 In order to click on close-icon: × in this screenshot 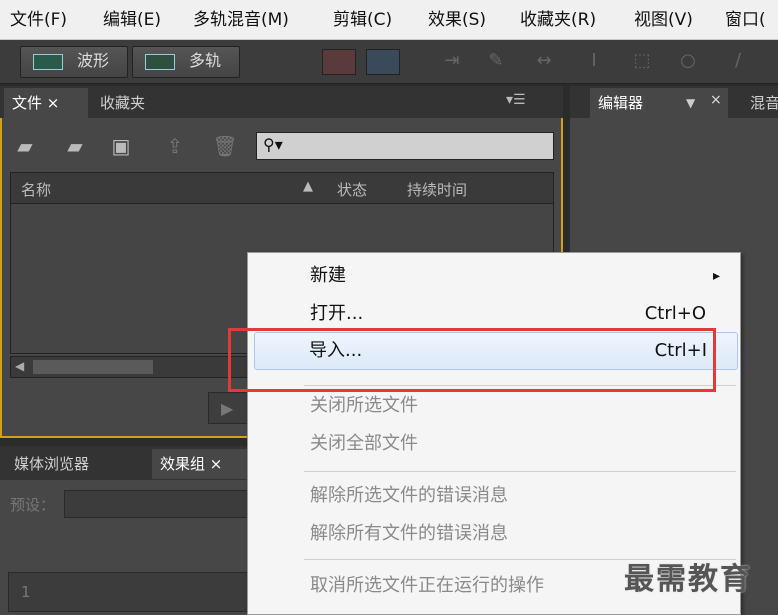, I will do `click(716, 100)`.